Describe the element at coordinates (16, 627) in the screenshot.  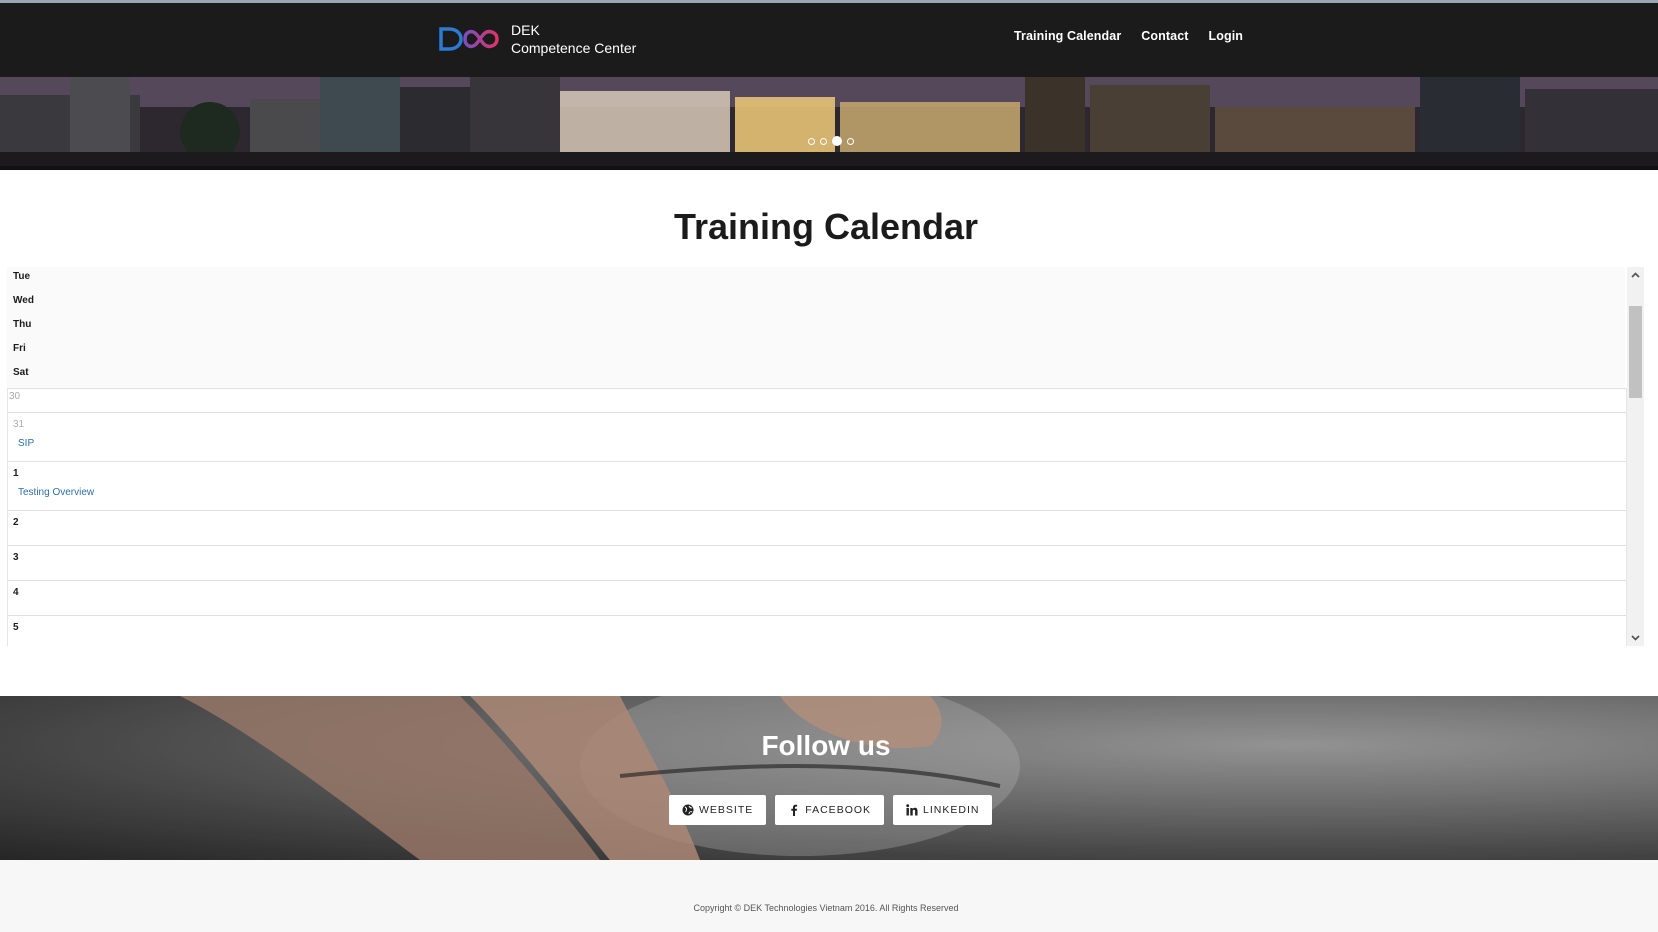
I see `day-number: 5` at that location.